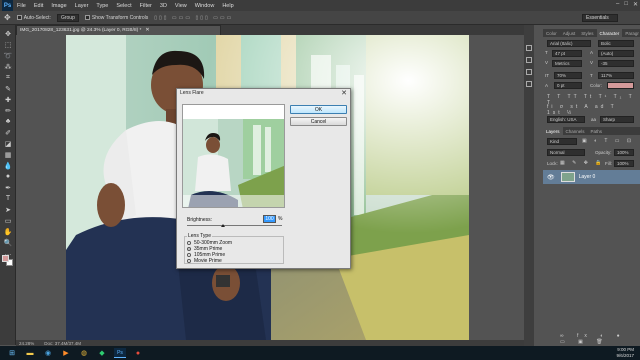 The height and width of the screenshot is (360, 640). What do you see at coordinates (8, 143) in the screenshot?
I see `eraser-icon: ◪` at bounding box center [8, 143].